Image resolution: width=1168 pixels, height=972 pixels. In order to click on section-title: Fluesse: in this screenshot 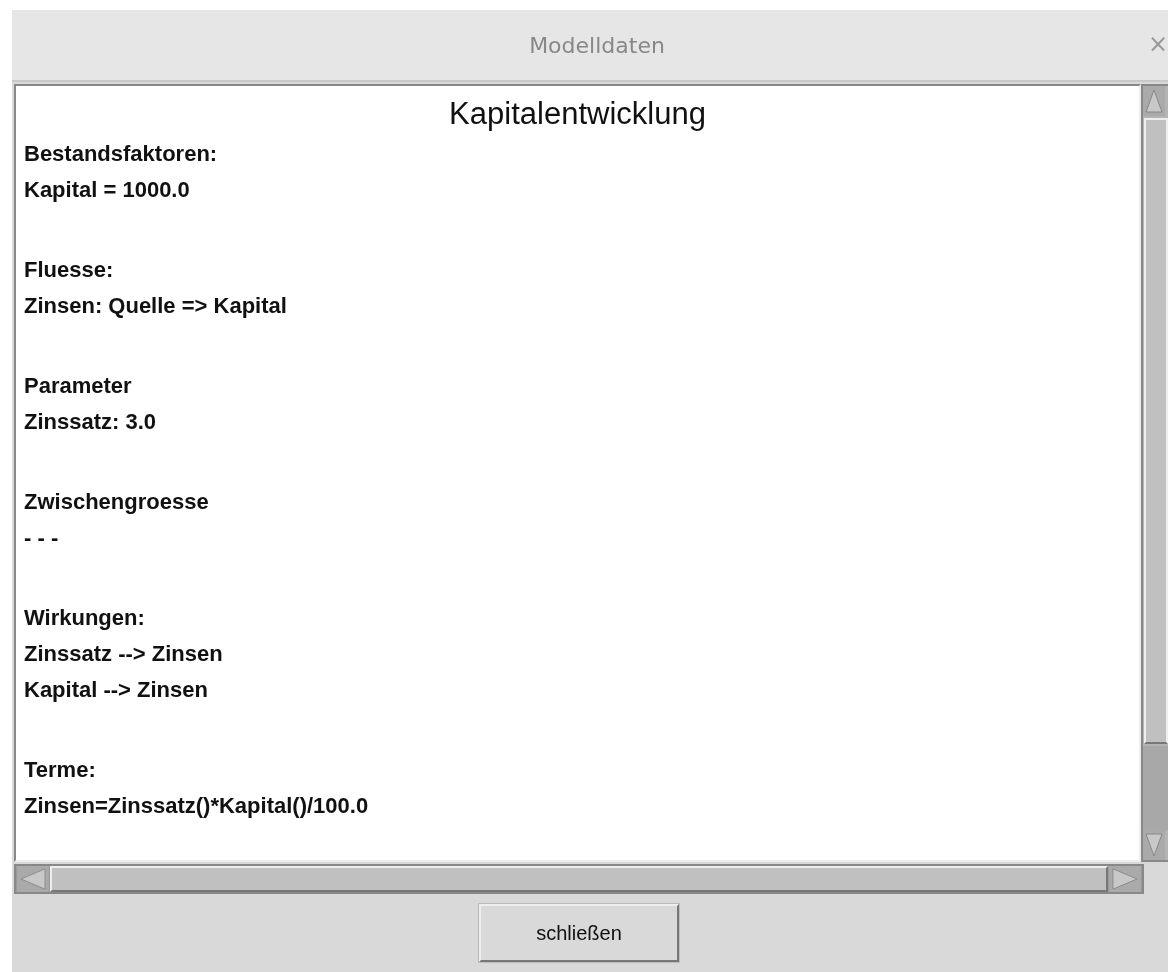, I will do `click(69, 270)`.